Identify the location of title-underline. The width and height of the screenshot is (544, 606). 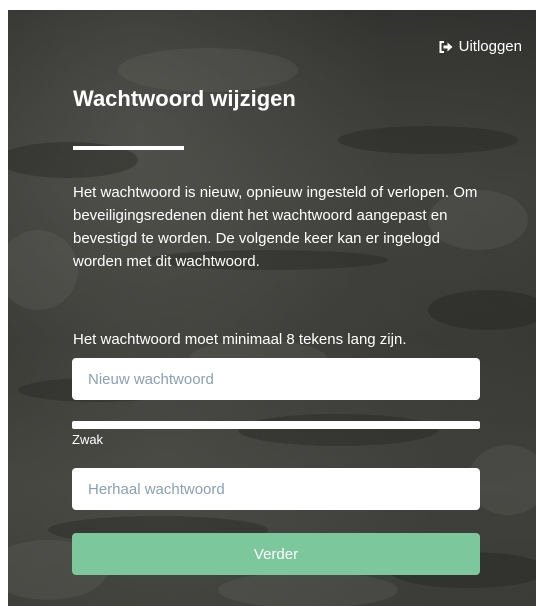
(128, 148).